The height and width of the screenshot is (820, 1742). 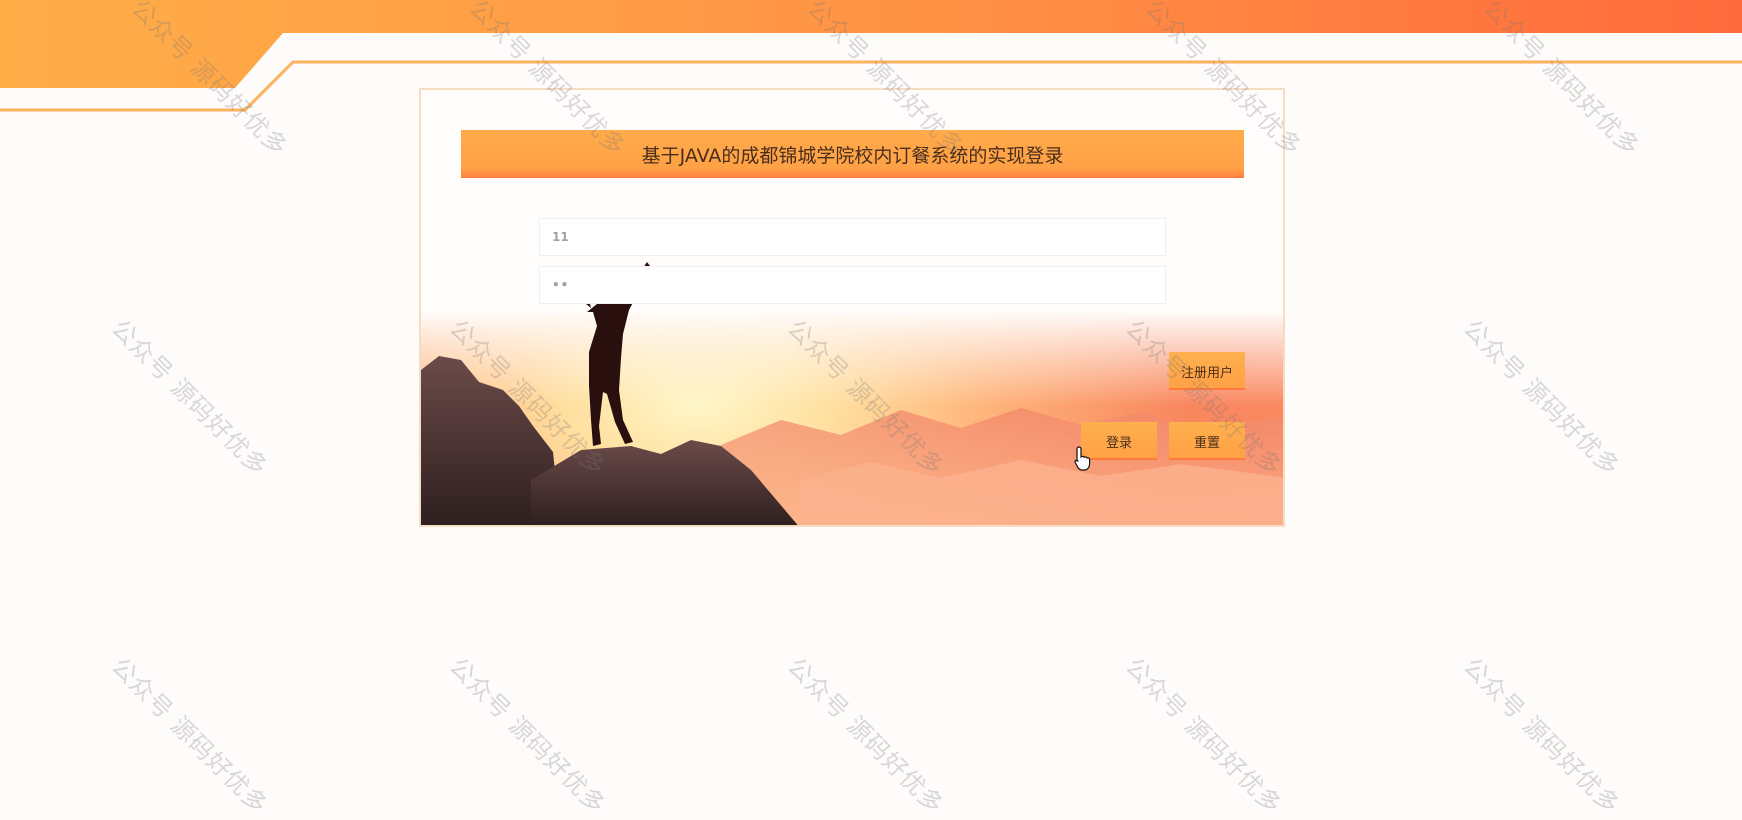 I want to click on page-title: 基于JAVA的成都锦城学院校内订餐系统的实现登录, so click(x=852, y=155).